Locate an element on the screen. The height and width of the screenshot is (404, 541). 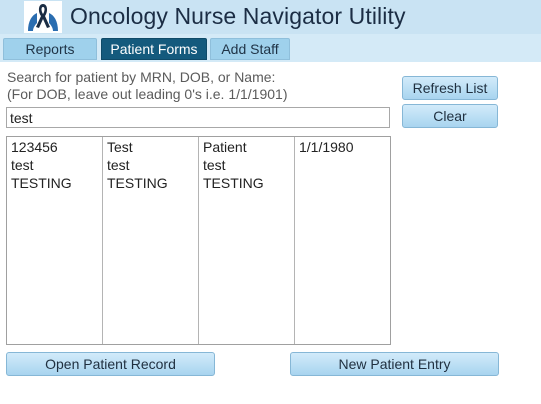
result-cell: 123456 is located at coordinates (56, 147).